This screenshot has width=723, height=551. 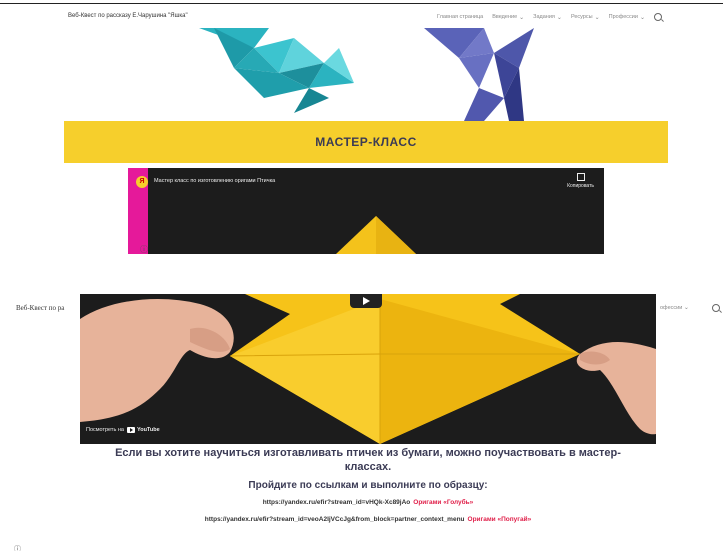 I want to click on page-title: МАСТЕР-КЛАСС, so click(x=366, y=142).